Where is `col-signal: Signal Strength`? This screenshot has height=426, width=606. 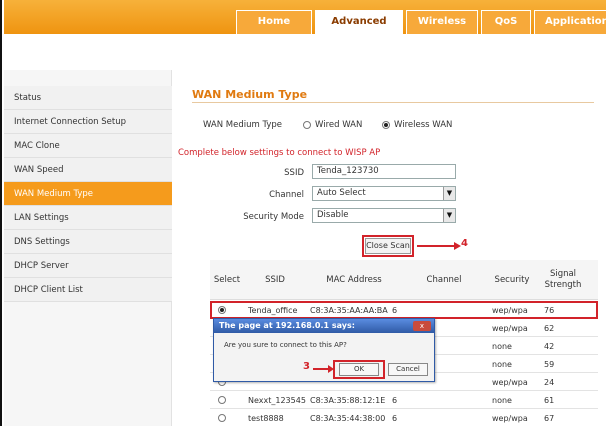
col-signal: Signal Strength is located at coordinates (563, 280).